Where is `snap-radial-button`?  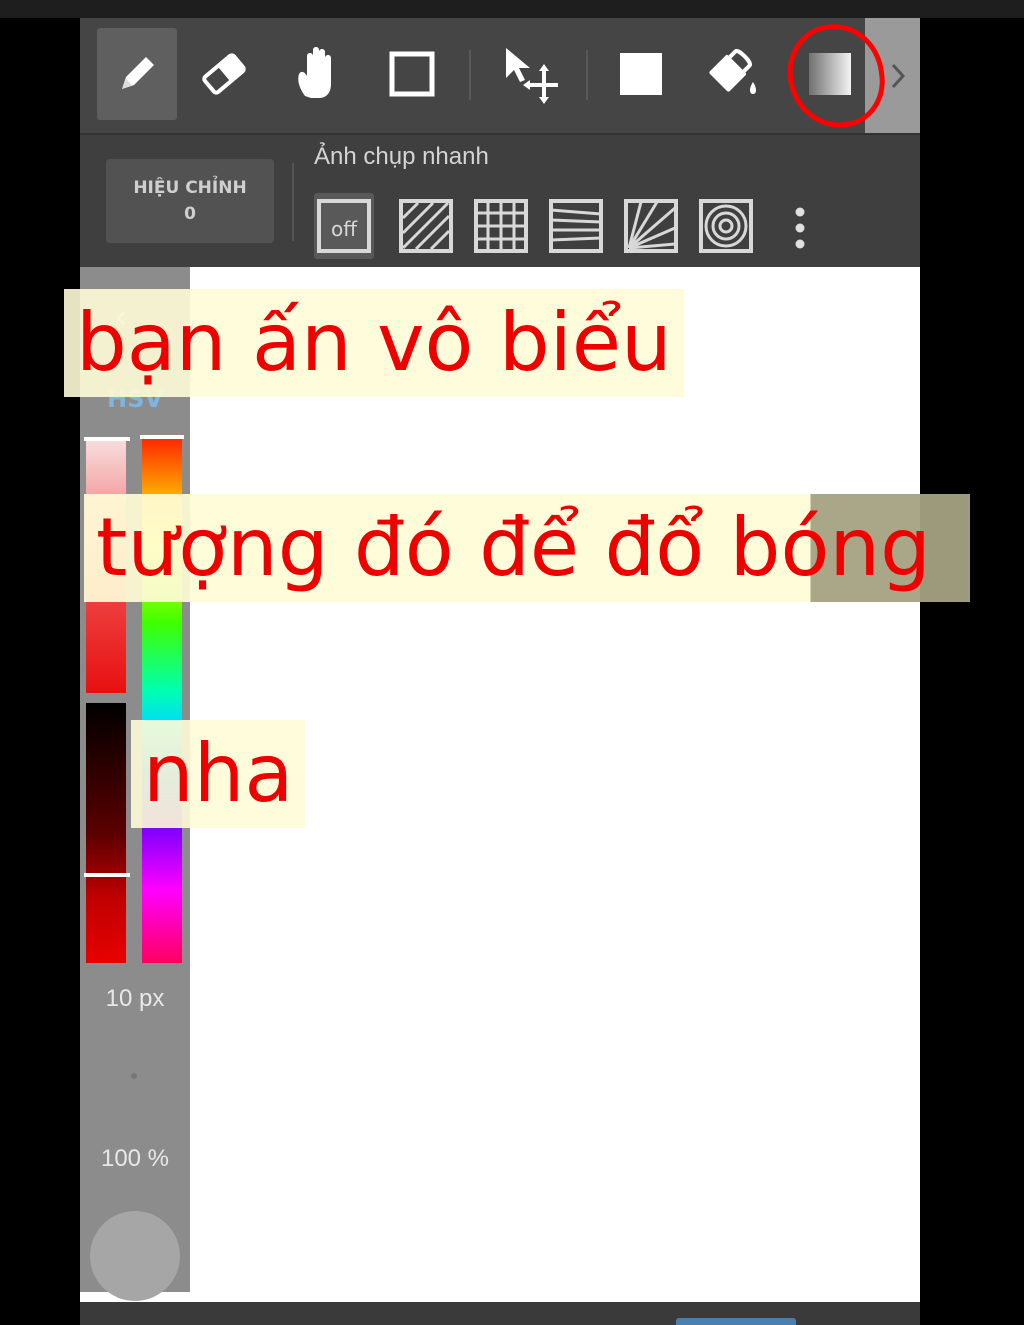
snap-radial-button is located at coordinates (651, 226).